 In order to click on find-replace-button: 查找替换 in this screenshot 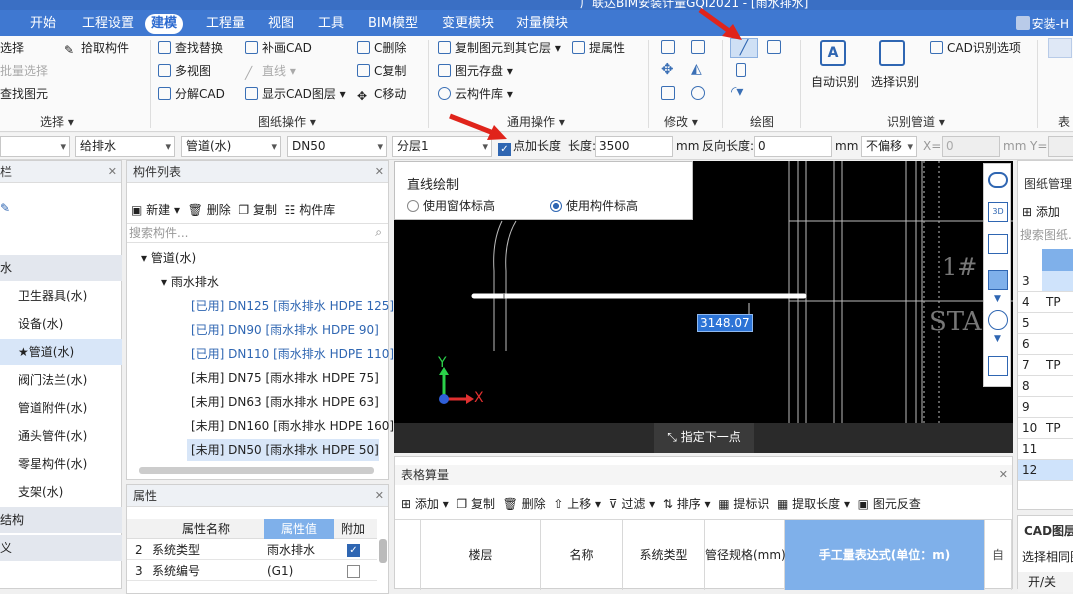, I will do `click(190, 48)`.